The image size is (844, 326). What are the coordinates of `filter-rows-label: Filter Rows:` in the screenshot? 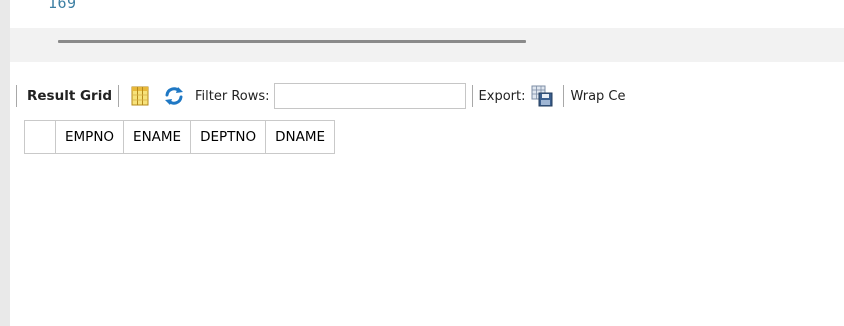 It's located at (232, 96).